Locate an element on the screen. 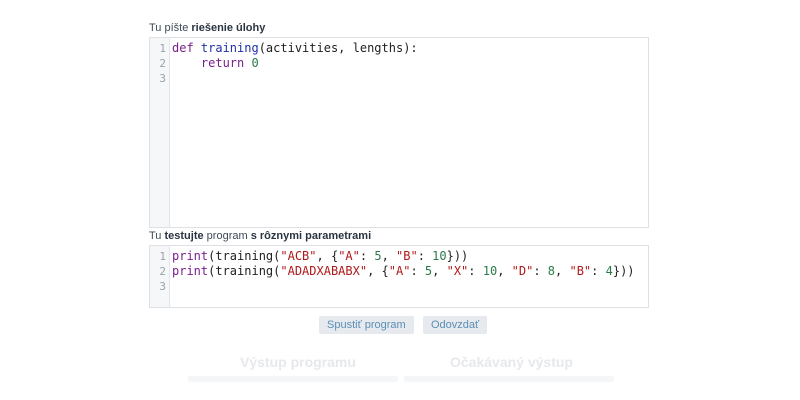 This screenshot has width=800, height=400. code-token: return is located at coordinates (226, 63).